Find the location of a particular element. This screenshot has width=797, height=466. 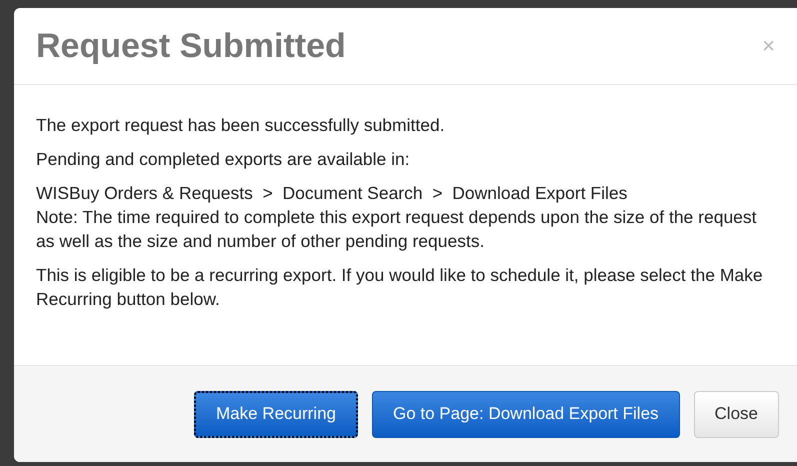

dialog-title: Request Submitted is located at coordinates (191, 46).